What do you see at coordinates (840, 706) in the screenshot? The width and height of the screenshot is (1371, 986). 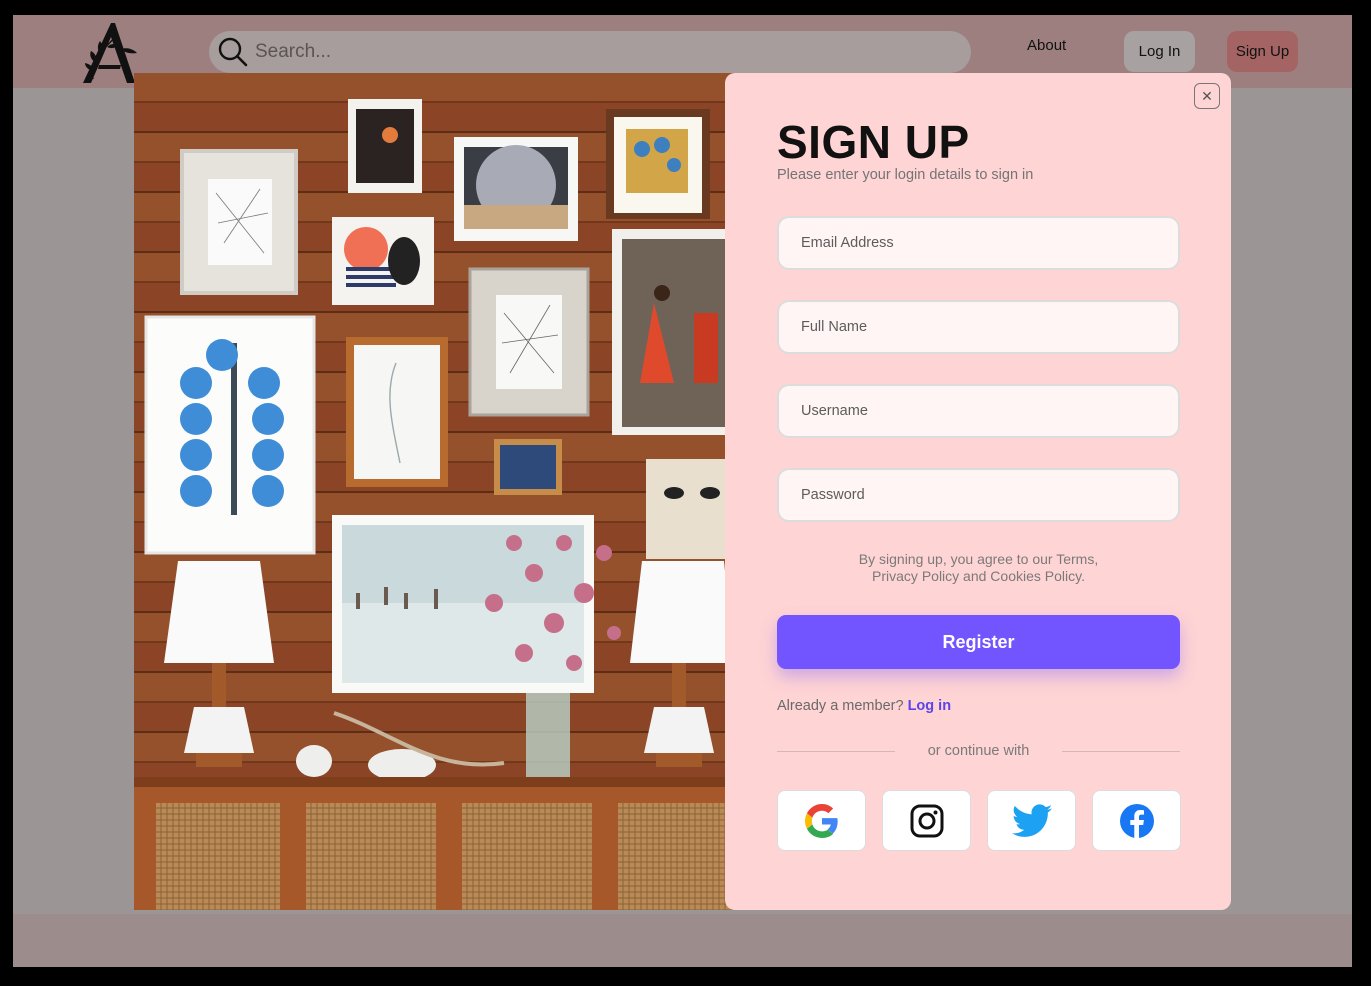 I see `member-text: Already a member?` at bounding box center [840, 706].